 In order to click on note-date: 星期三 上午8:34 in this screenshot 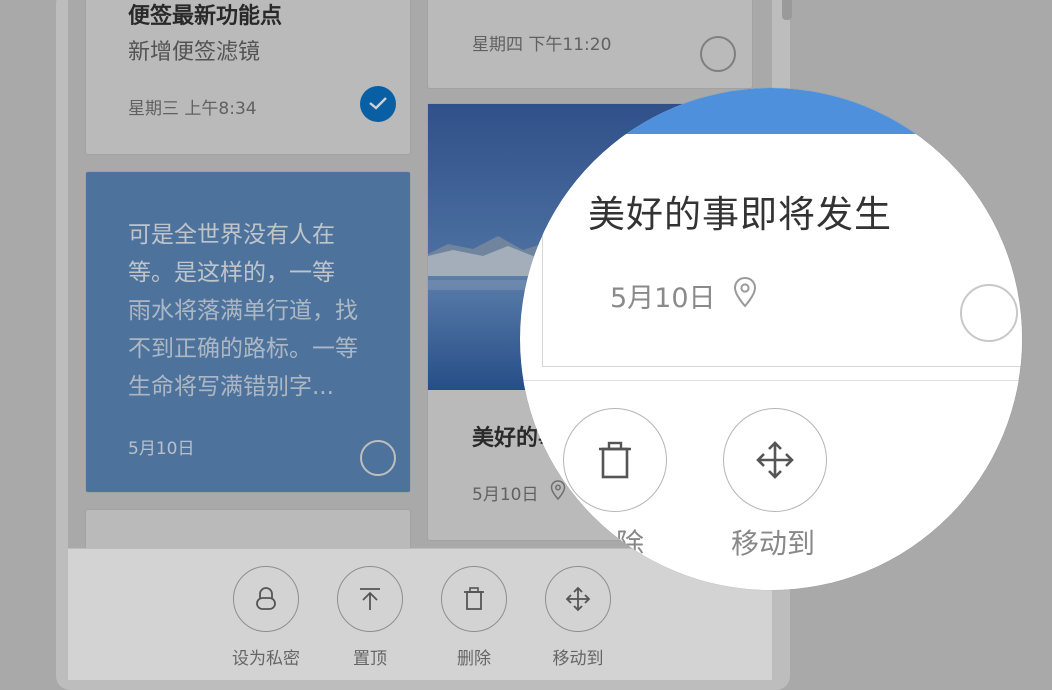, I will do `click(192, 109)`.